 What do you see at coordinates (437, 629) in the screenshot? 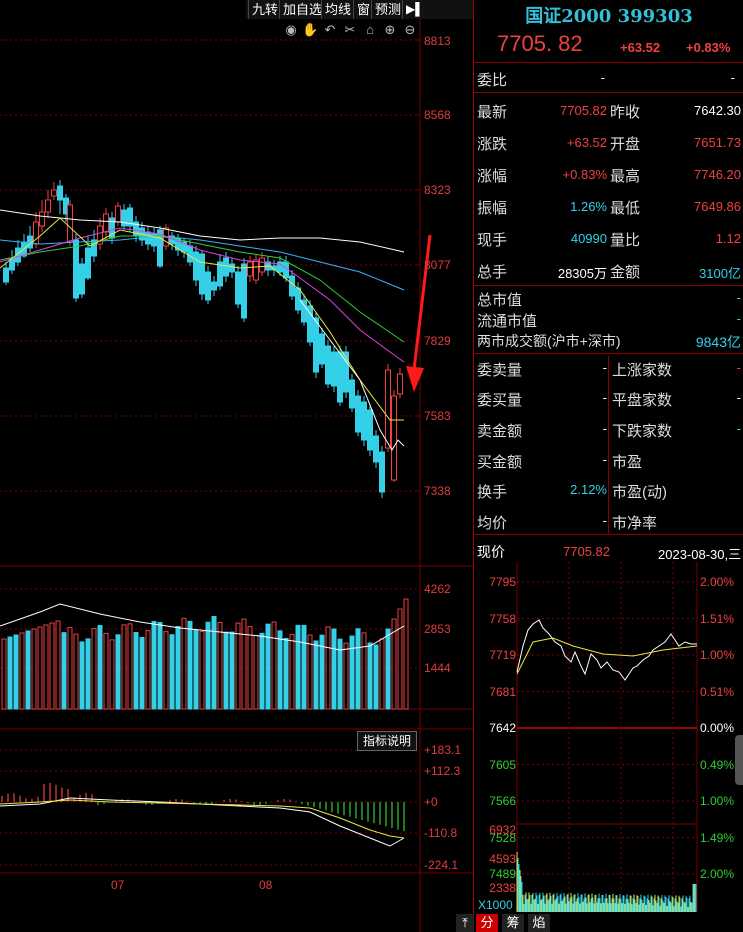
I see `volume-axis-label: 2853` at bounding box center [437, 629].